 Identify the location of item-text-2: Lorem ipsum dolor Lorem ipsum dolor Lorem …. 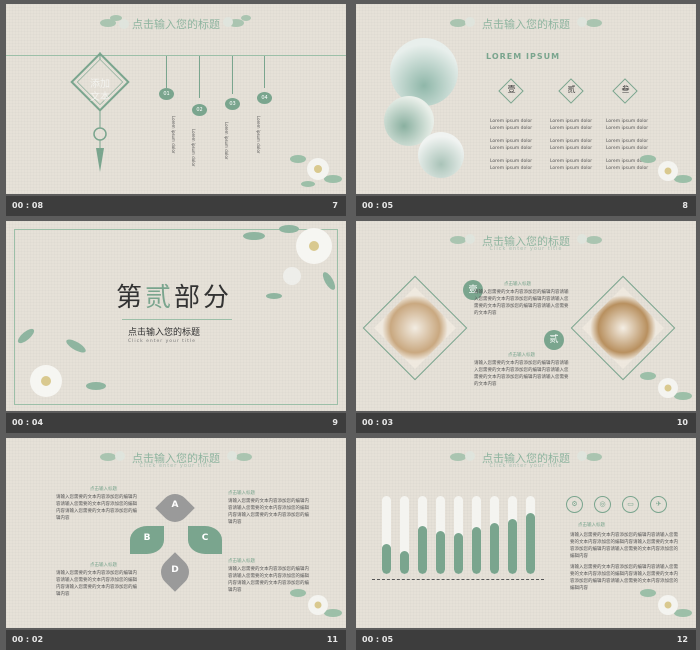
(571, 145).